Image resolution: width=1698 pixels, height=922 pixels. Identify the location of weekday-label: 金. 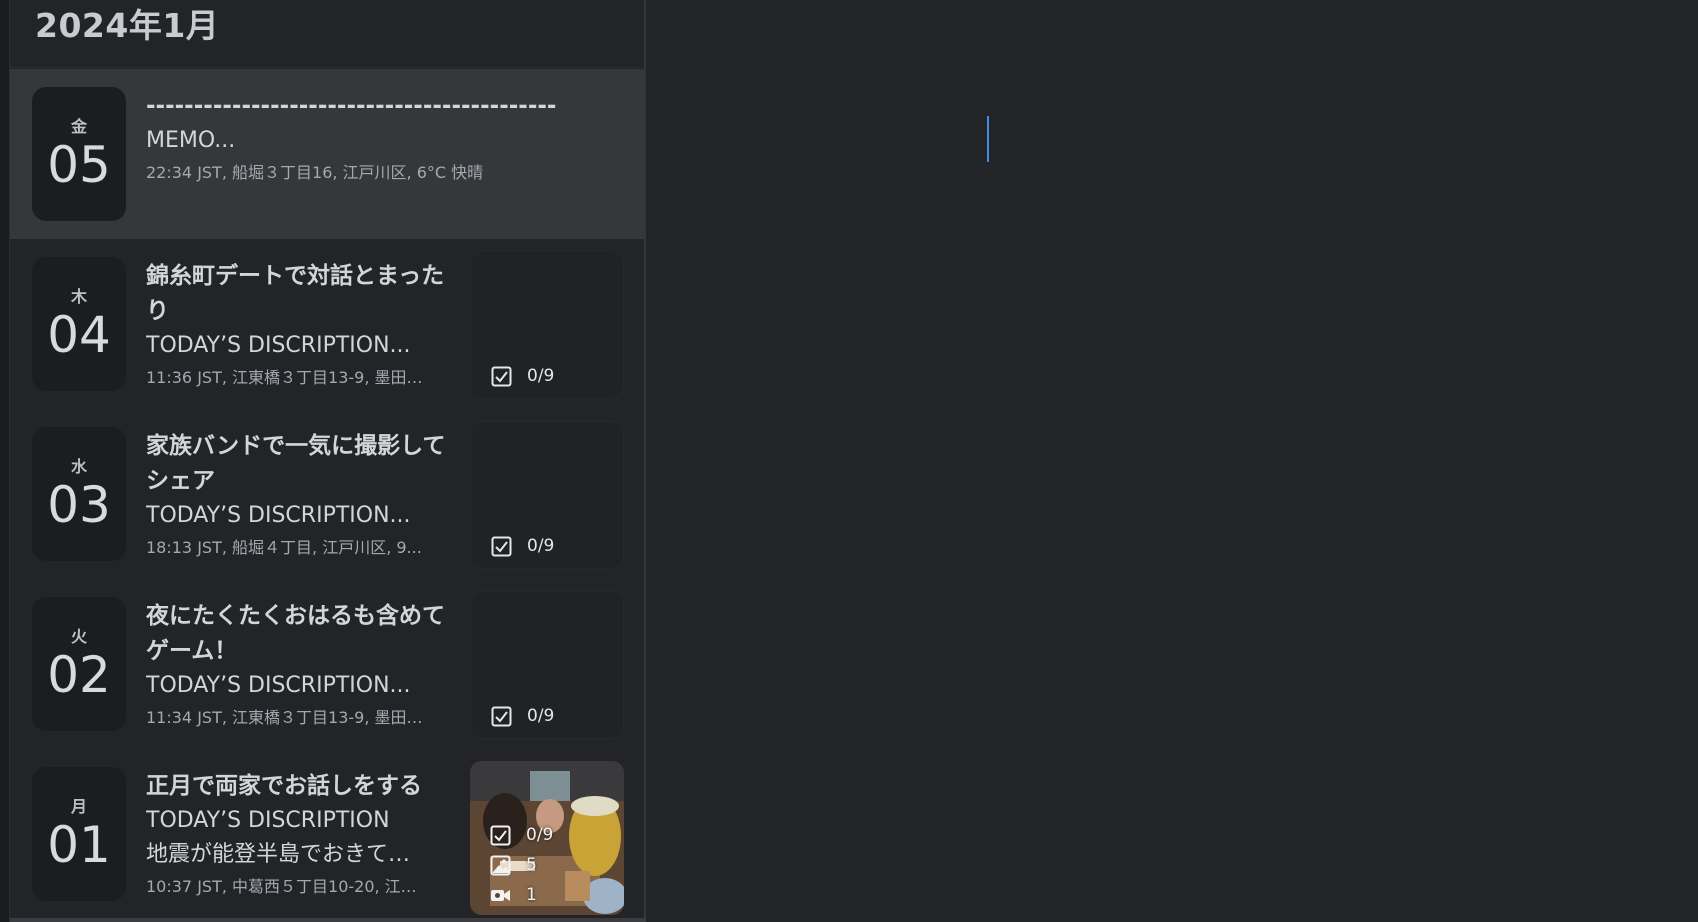
(78, 126).